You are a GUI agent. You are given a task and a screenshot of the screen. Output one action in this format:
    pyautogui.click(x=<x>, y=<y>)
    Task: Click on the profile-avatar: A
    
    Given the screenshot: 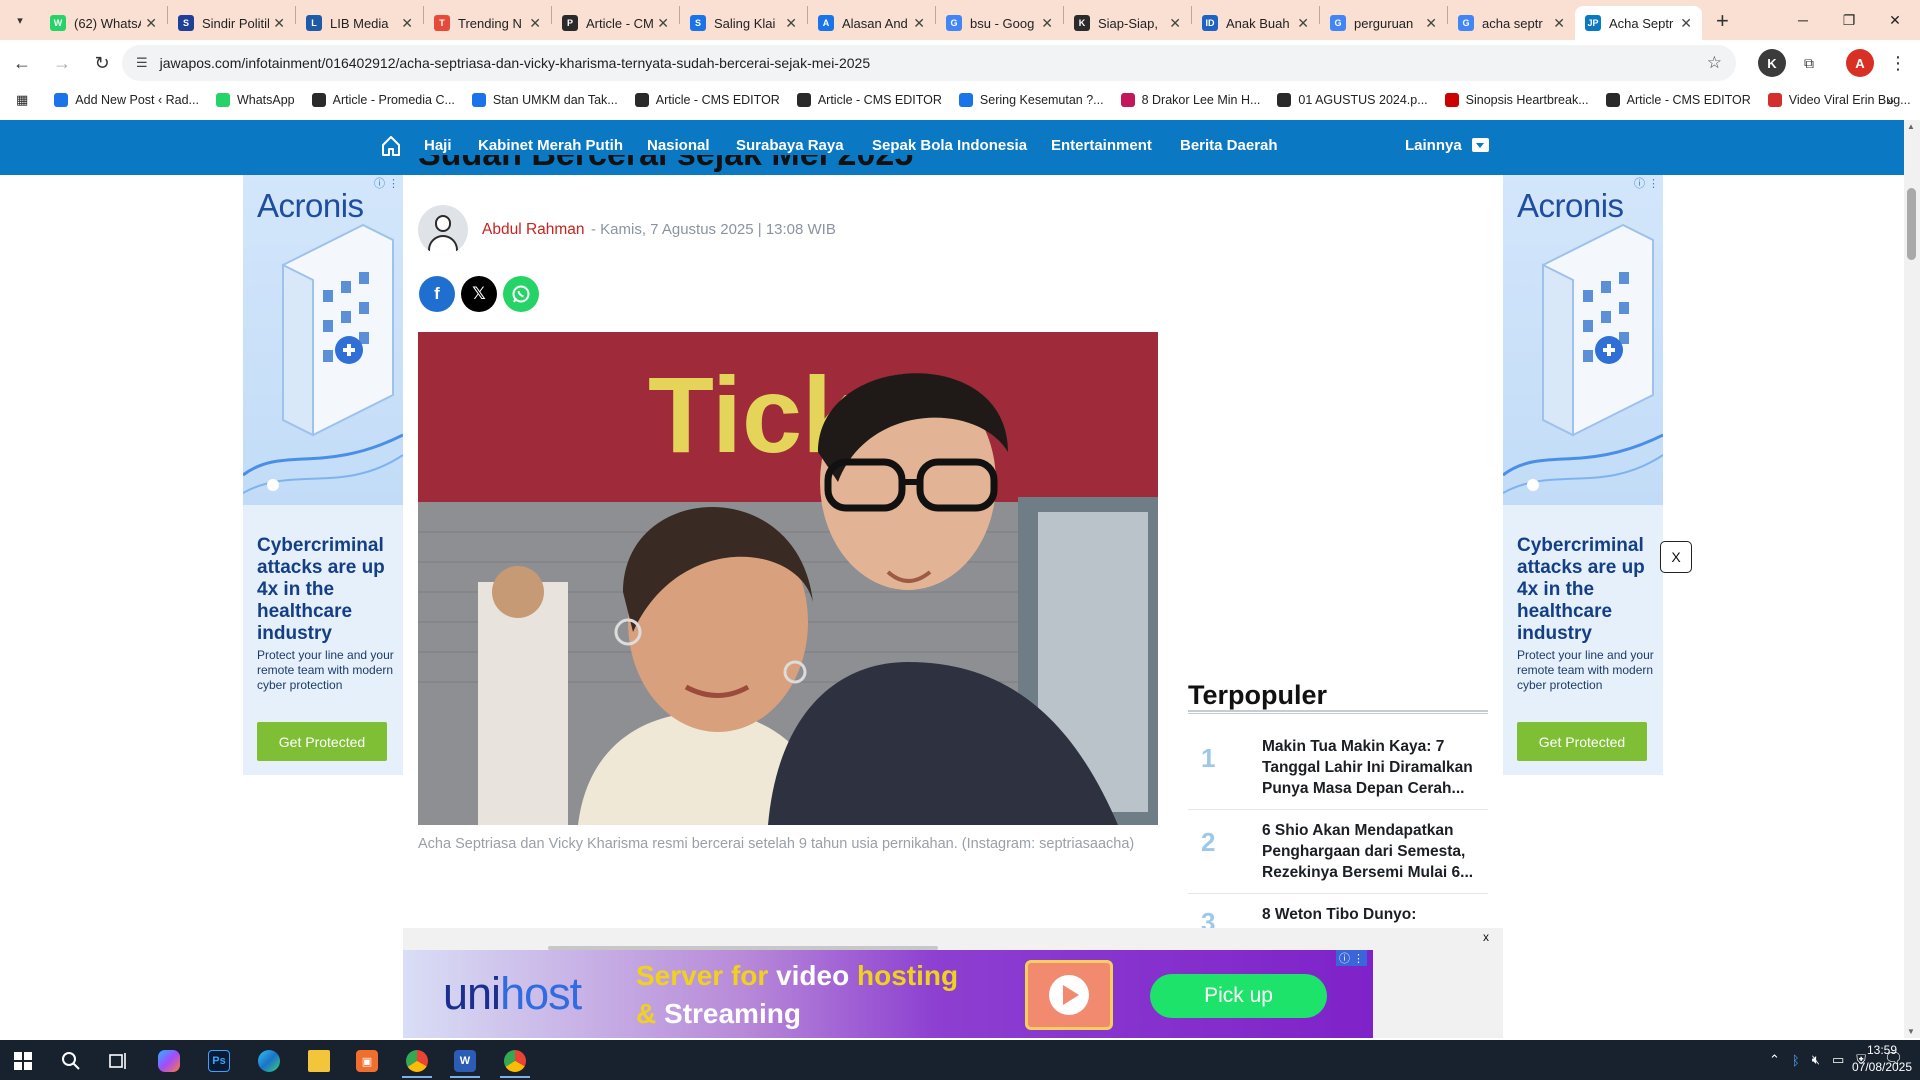 What is the action you would take?
    pyautogui.click(x=1860, y=63)
    